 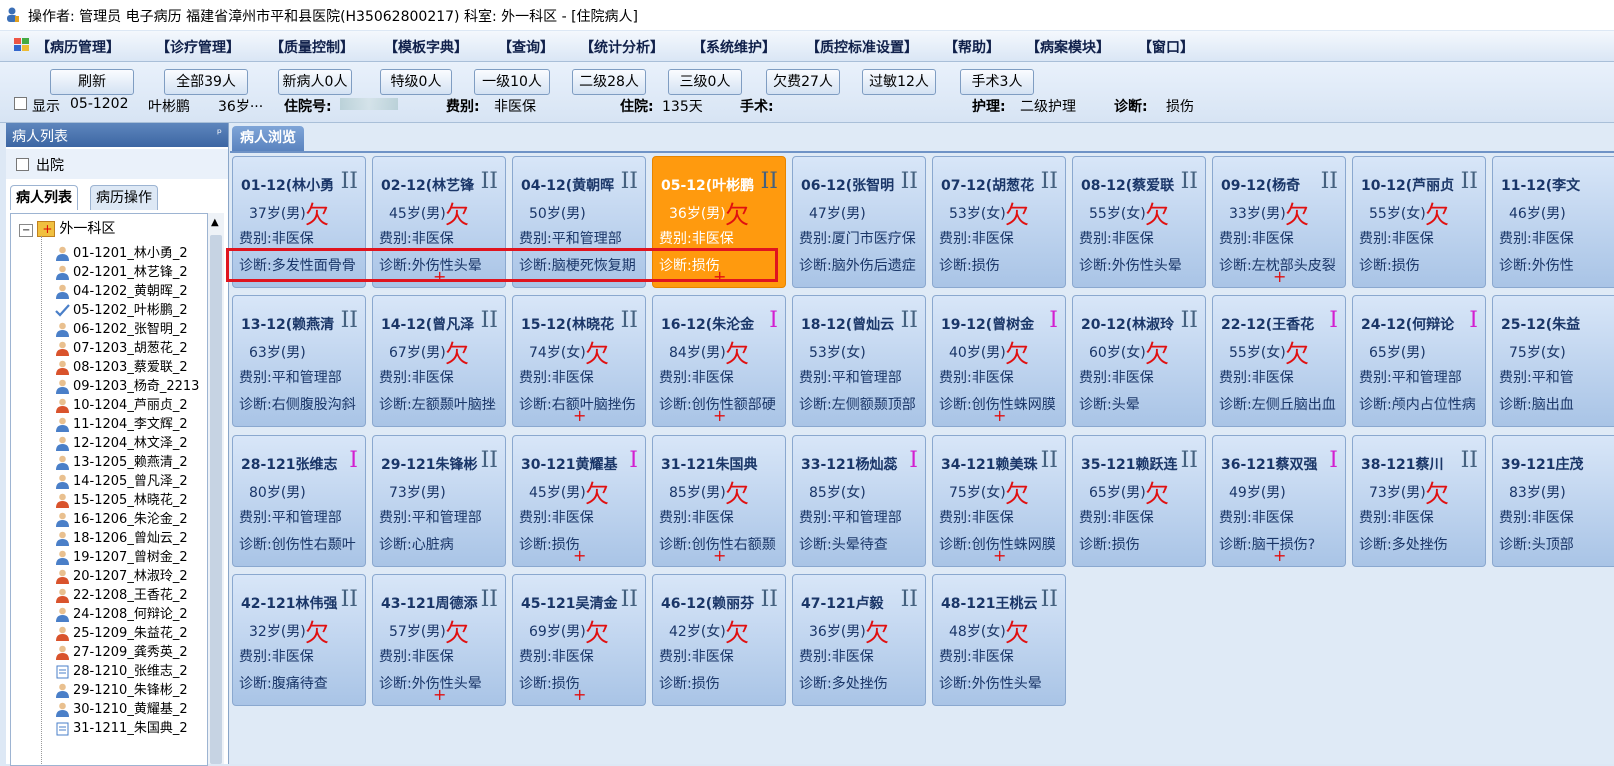 I want to click on filter-new-button: 新病人0人, so click(x=315, y=82).